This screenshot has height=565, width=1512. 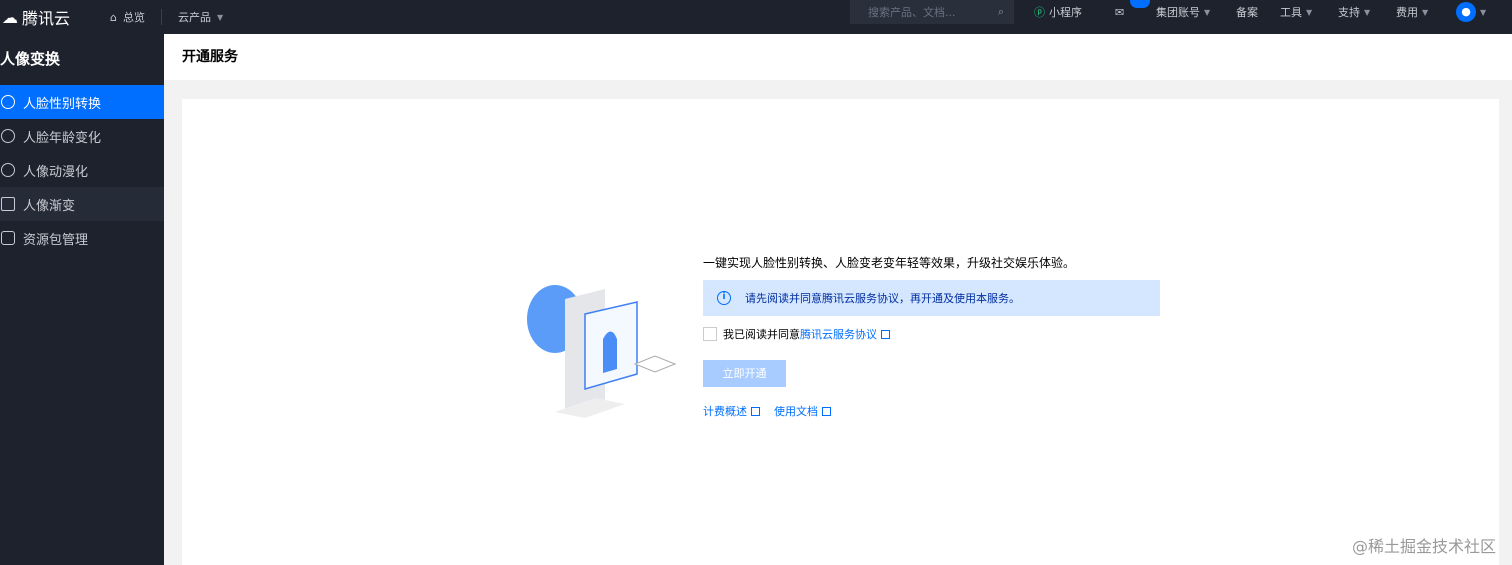 What do you see at coordinates (1247, 12) in the screenshot?
I see `beian-link: 备案` at bounding box center [1247, 12].